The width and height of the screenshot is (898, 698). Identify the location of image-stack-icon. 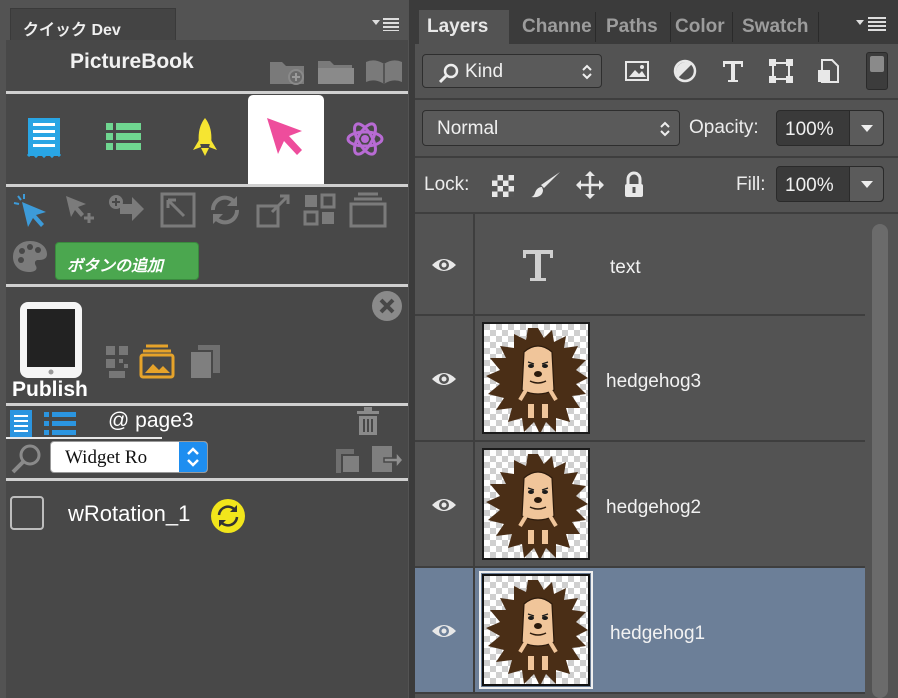
(157, 361).